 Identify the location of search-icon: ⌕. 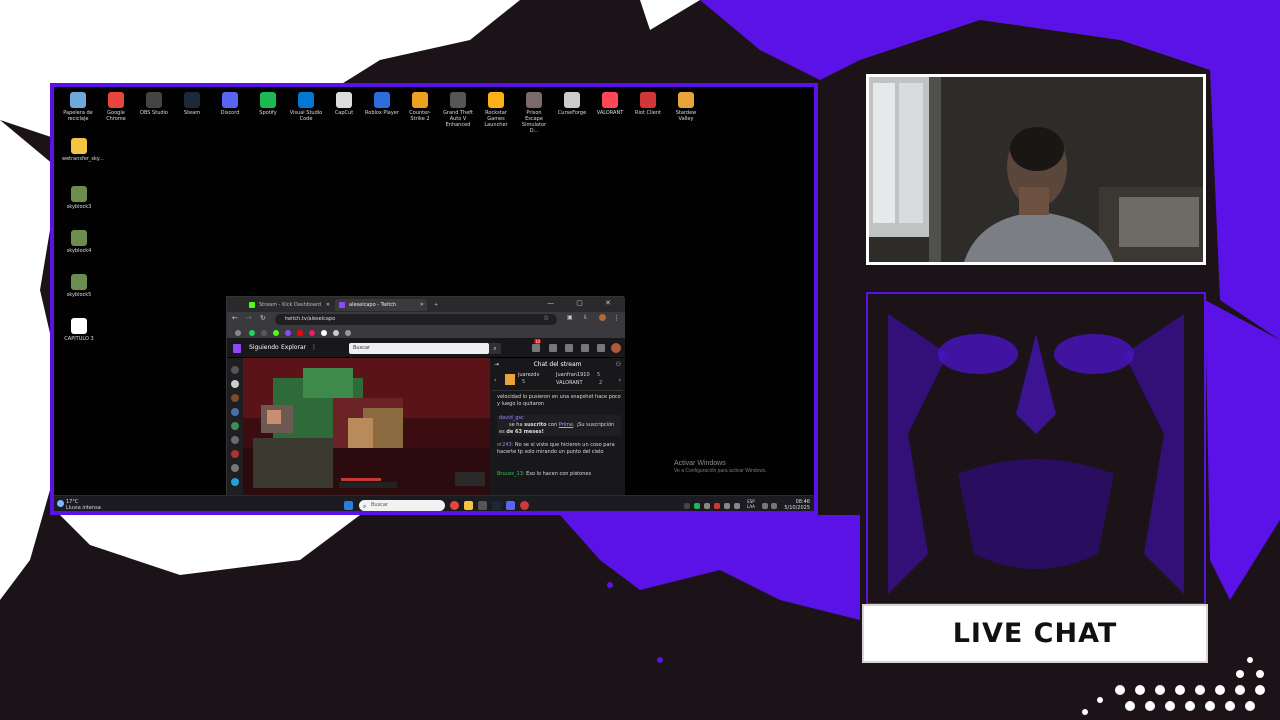
(495, 348).